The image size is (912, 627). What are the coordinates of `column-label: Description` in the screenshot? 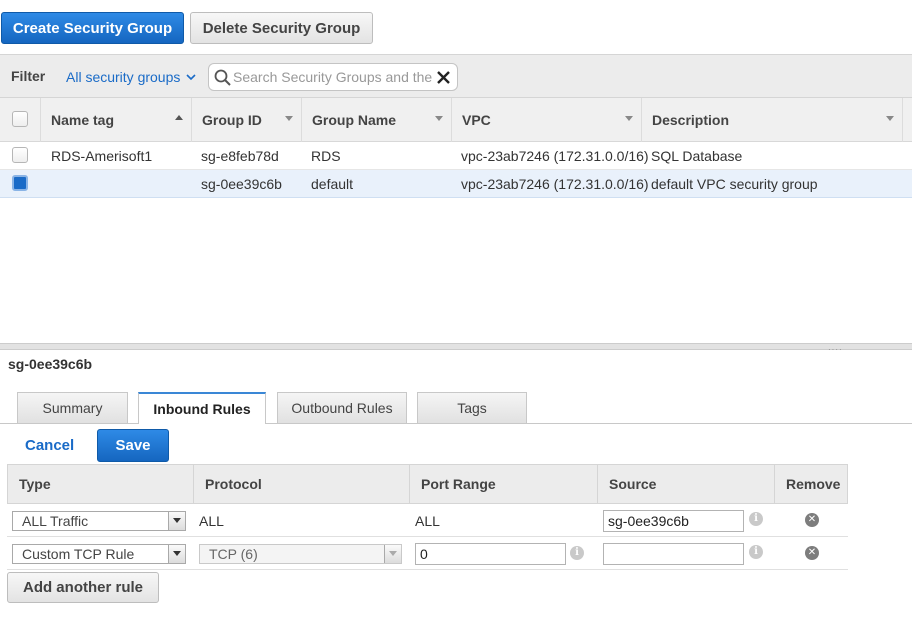 It's located at (691, 120).